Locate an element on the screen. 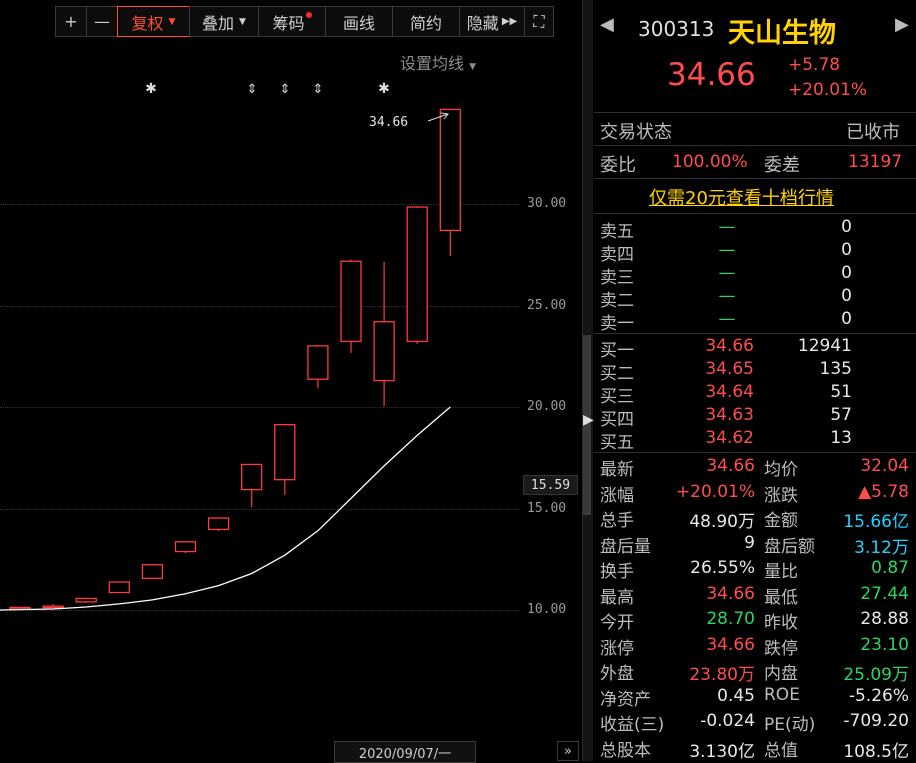 This screenshot has width=916, height=763. price-change: +5.78 is located at coordinates (814, 65).